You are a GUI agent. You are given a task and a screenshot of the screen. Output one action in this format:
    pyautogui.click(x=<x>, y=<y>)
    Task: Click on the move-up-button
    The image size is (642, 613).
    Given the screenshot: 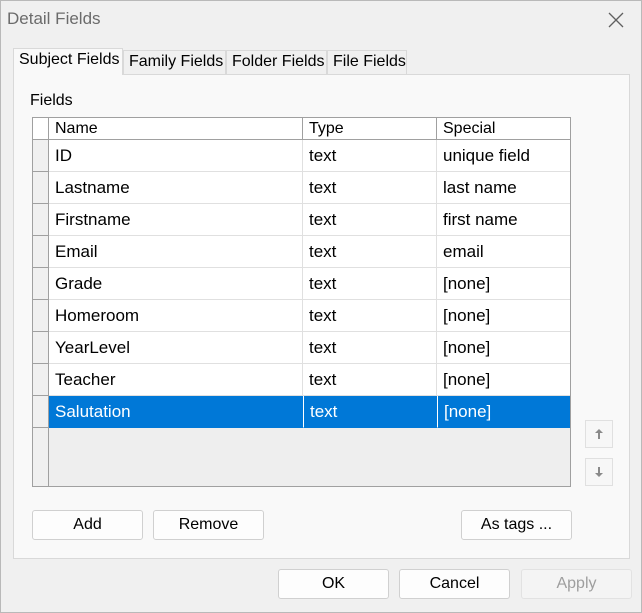 What is the action you would take?
    pyautogui.click(x=599, y=434)
    